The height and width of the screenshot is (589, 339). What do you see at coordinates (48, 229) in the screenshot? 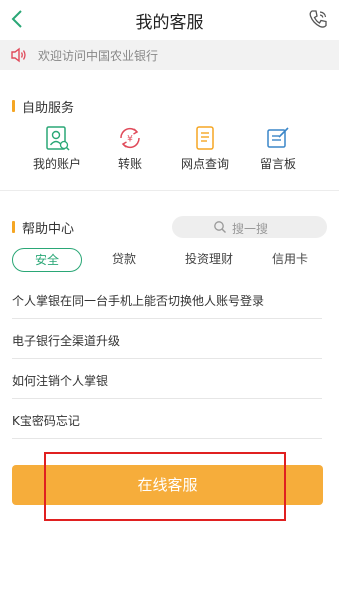
I see `help-center-title: 帮助中心` at bounding box center [48, 229].